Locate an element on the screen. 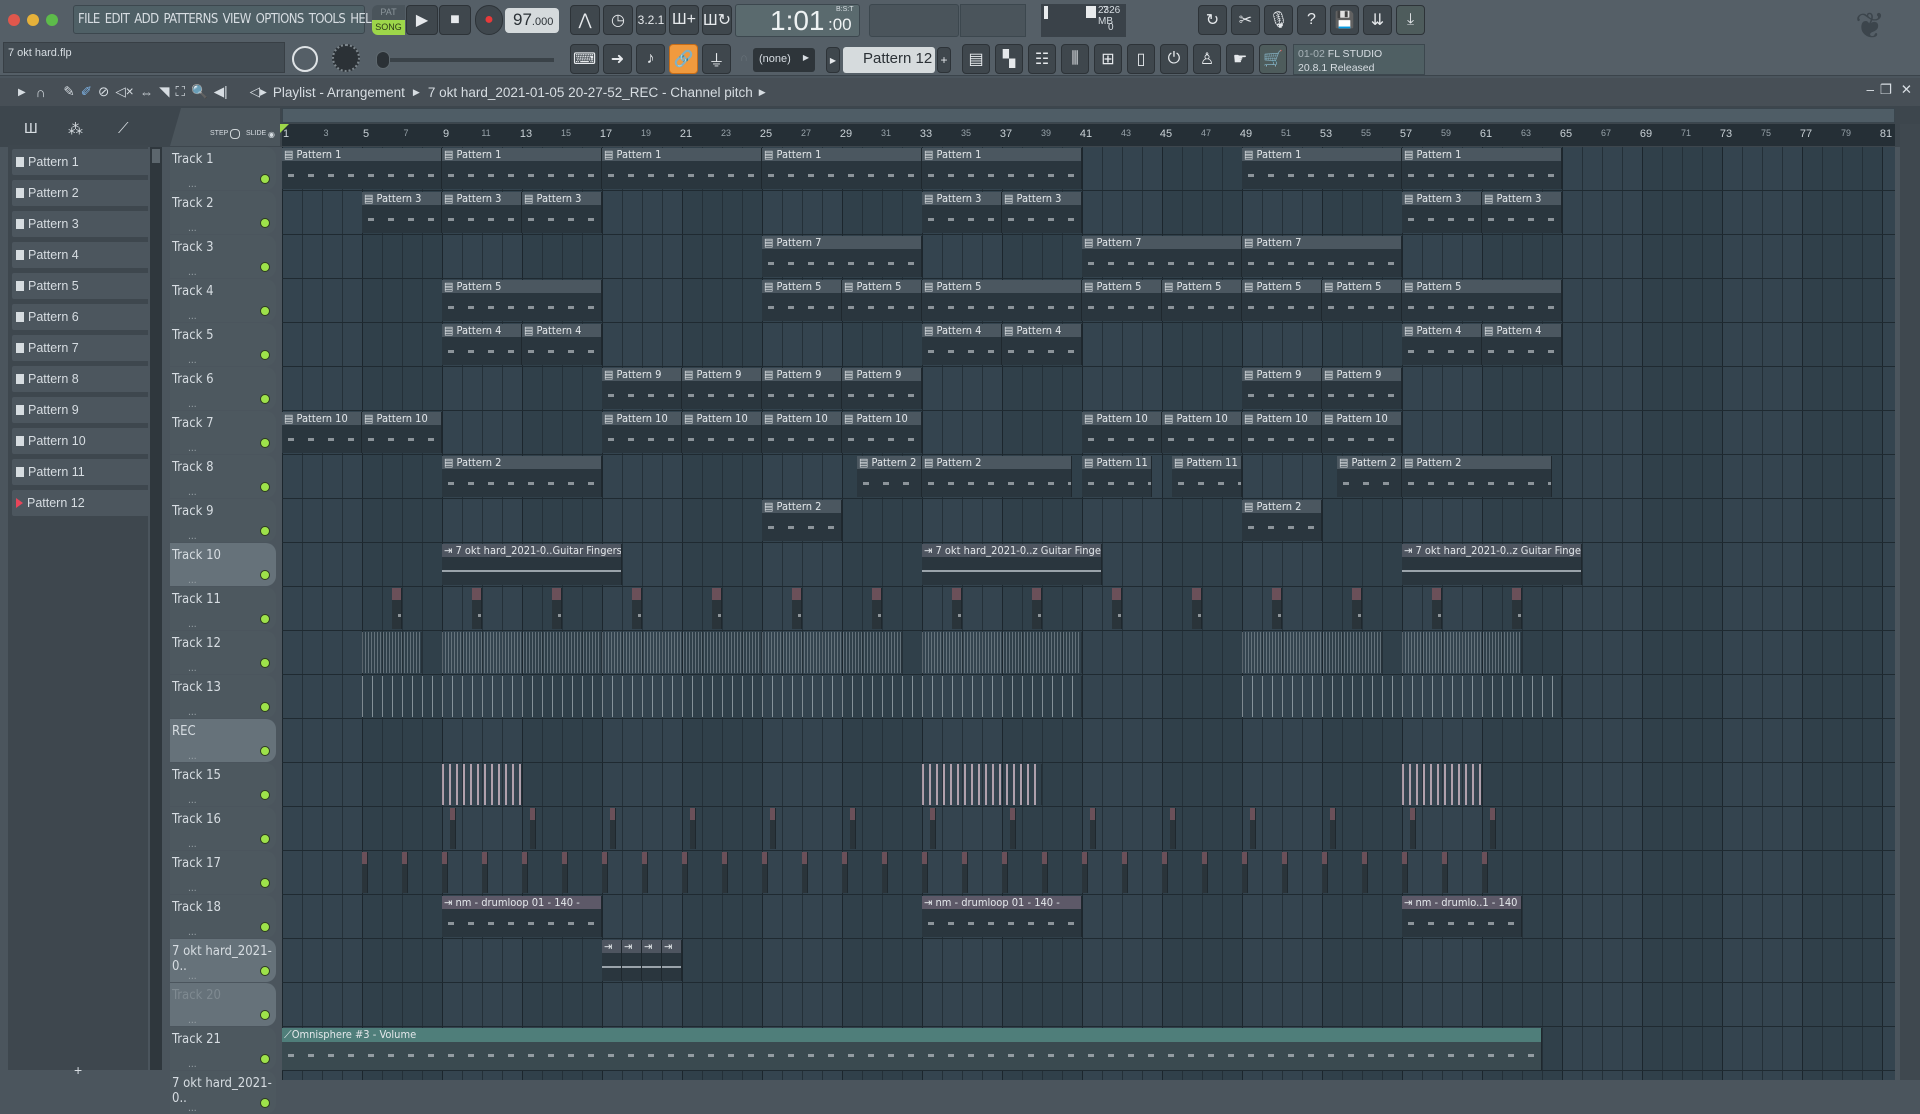  pattern-list-item: Pattern 7 is located at coordinates (82, 348).